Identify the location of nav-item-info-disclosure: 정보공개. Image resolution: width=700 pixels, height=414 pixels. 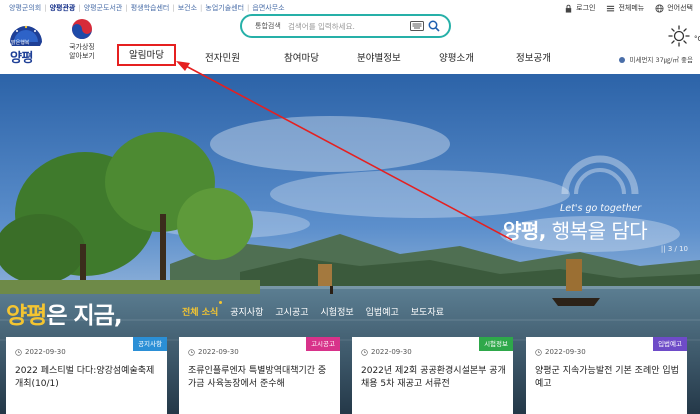
(533, 57).